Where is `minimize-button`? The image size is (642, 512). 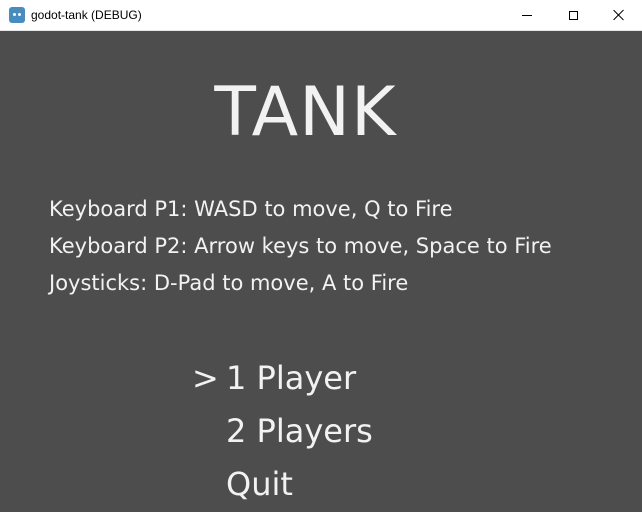 minimize-button is located at coordinates (527, 15).